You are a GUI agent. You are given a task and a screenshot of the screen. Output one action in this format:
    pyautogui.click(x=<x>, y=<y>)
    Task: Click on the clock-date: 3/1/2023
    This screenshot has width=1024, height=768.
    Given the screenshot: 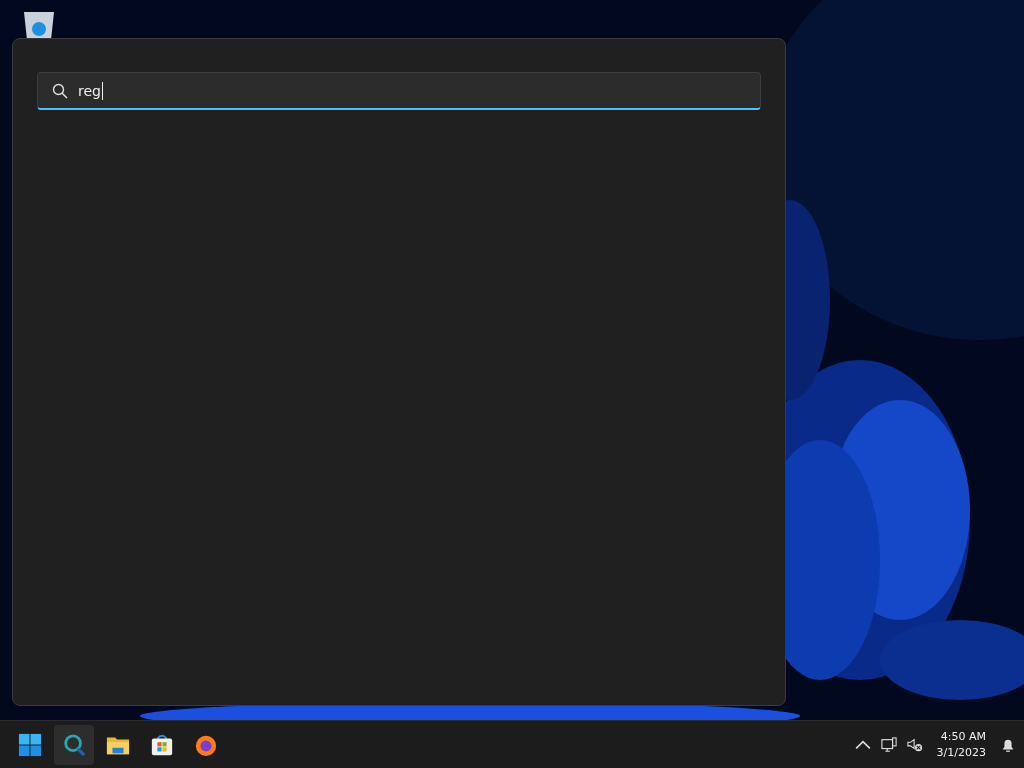 What is the action you would take?
    pyautogui.click(x=961, y=752)
    